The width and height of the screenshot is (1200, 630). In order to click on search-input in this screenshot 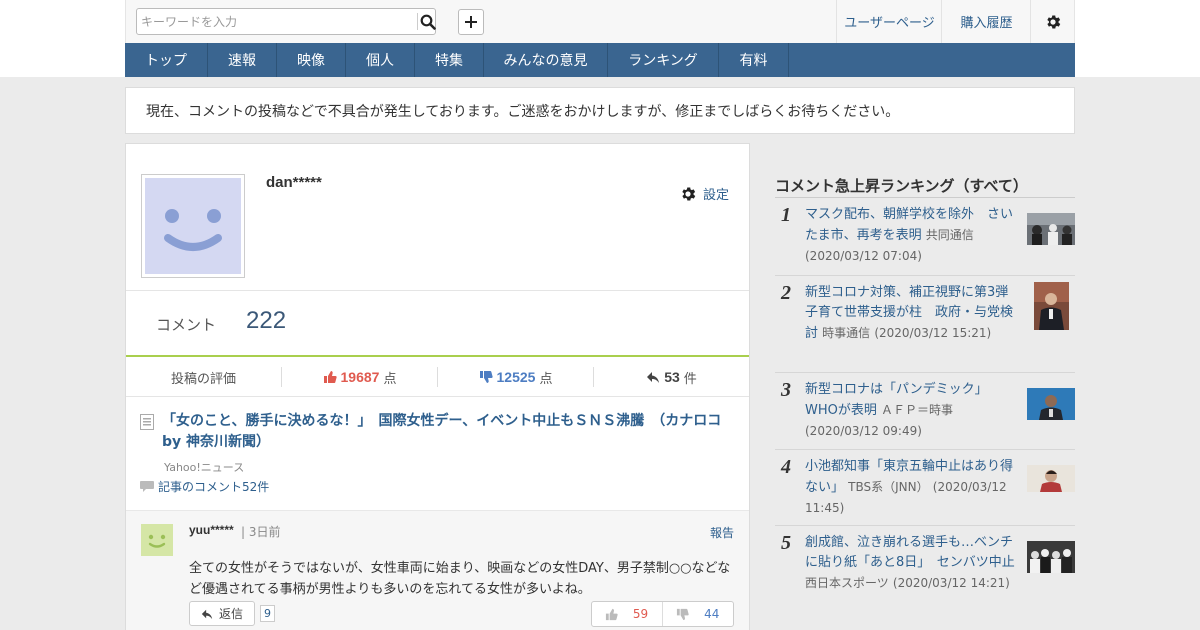, I will do `click(277, 21)`.